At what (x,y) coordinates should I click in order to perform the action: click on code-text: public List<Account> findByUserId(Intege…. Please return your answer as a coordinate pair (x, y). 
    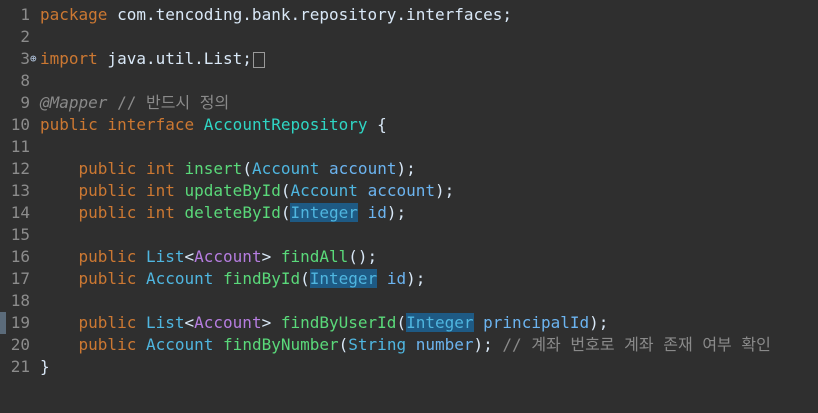
    Looking at the image, I should click on (324, 323).